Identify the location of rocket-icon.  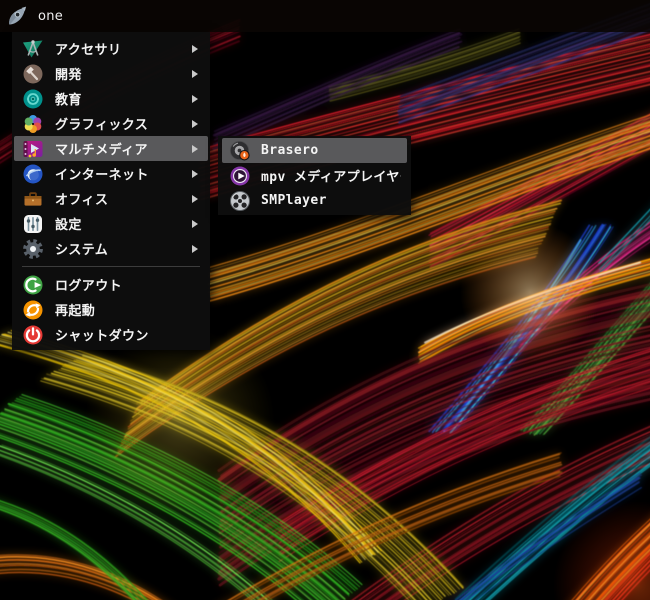
(18, 15).